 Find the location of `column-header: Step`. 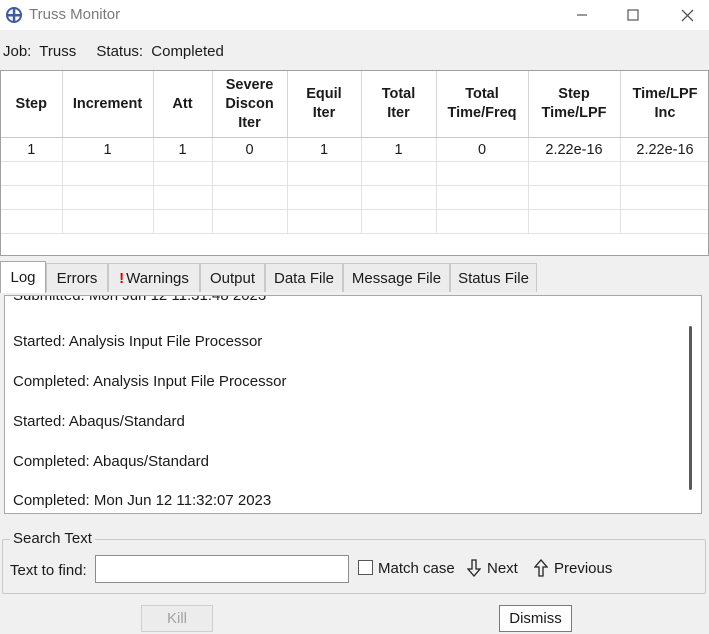

column-header: Step is located at coordinates (32, 104).